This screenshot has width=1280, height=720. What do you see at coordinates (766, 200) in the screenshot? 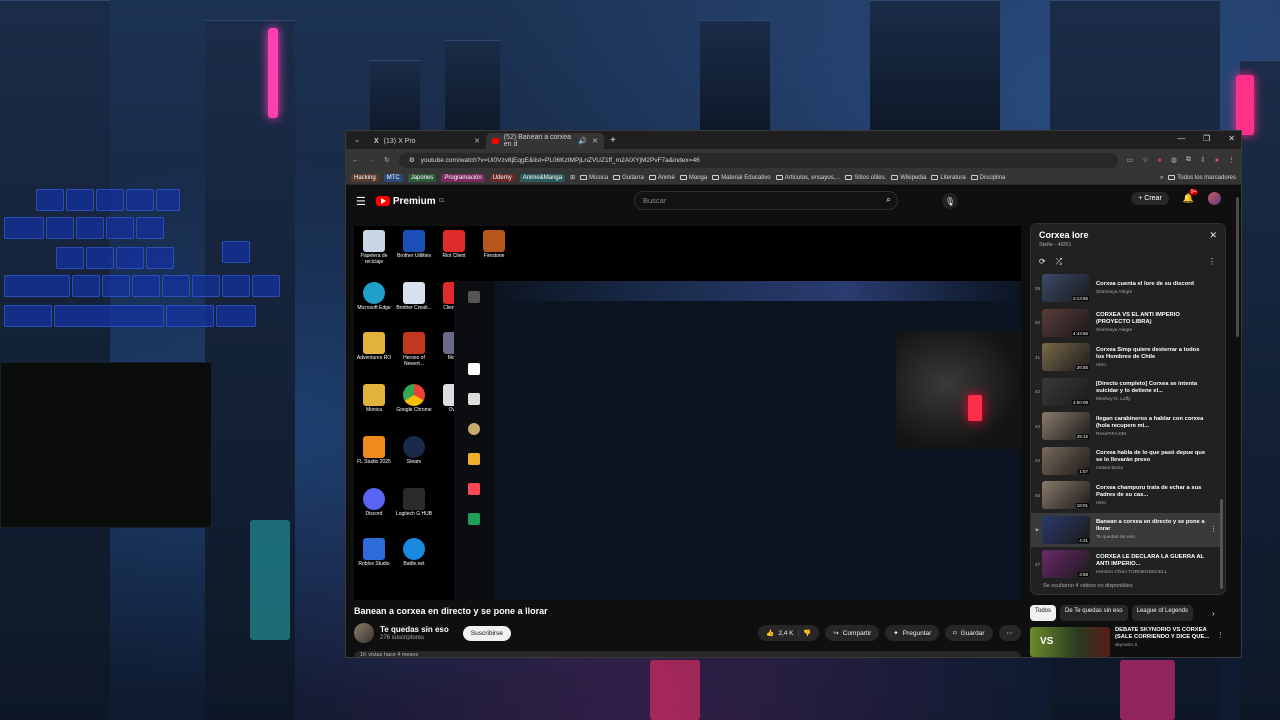
I see `search-input: Buscar ⌕` at bounding box center [766, 200].